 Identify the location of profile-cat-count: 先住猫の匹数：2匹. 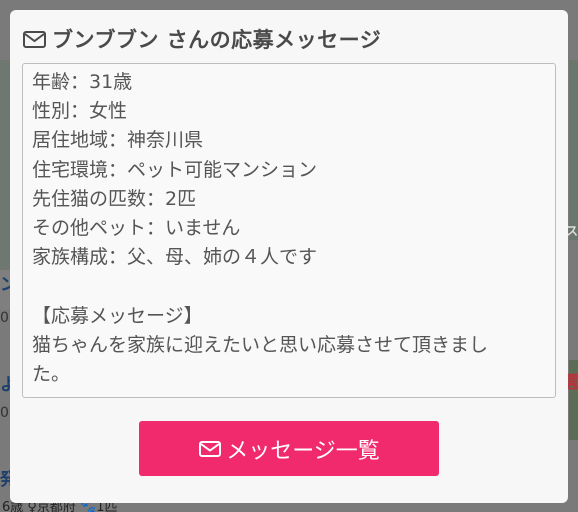
(114, 198).